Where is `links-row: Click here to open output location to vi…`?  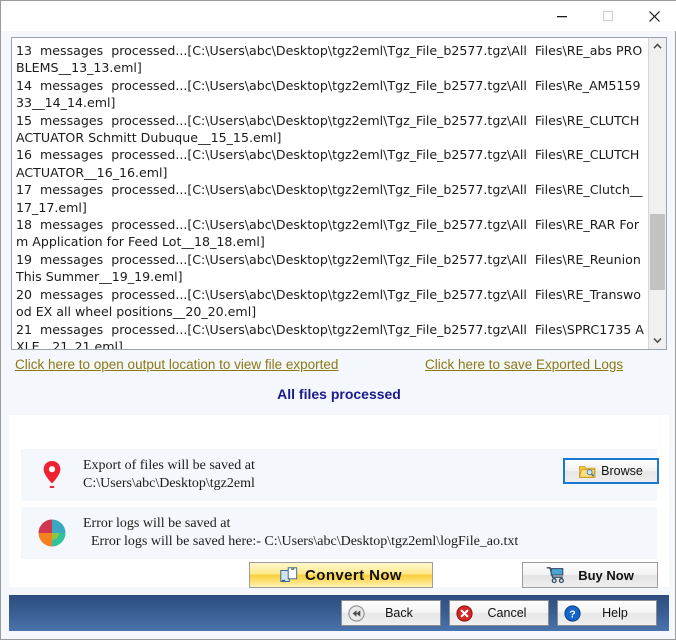 links-row: Click here to open output location to vi… is located at coordinates (338, 369).